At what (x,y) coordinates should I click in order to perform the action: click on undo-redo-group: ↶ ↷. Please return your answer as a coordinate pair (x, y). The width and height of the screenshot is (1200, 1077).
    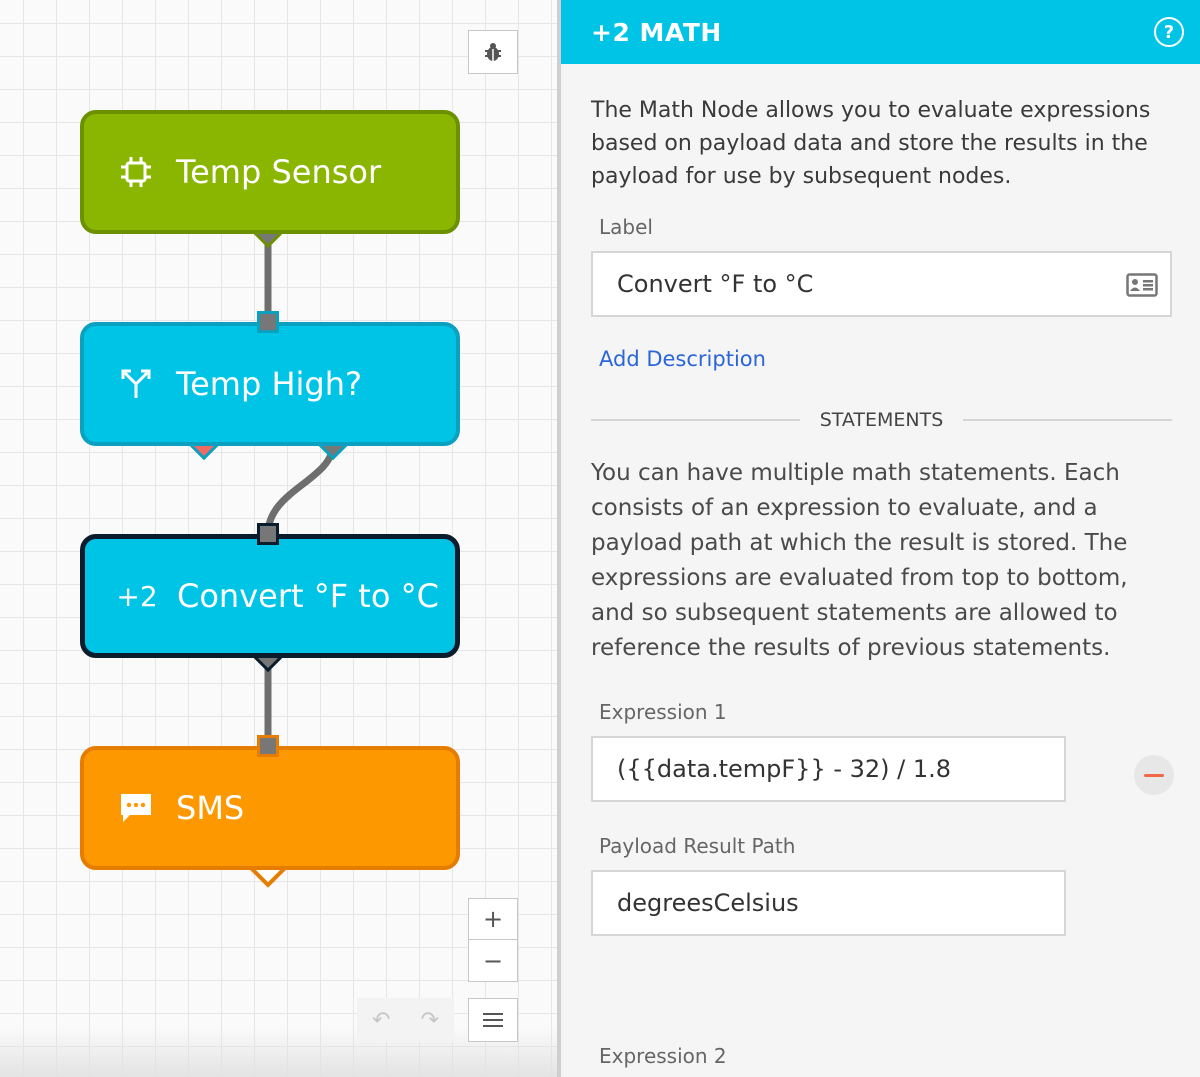
    Looking at the image, I should click on (405, 1020).